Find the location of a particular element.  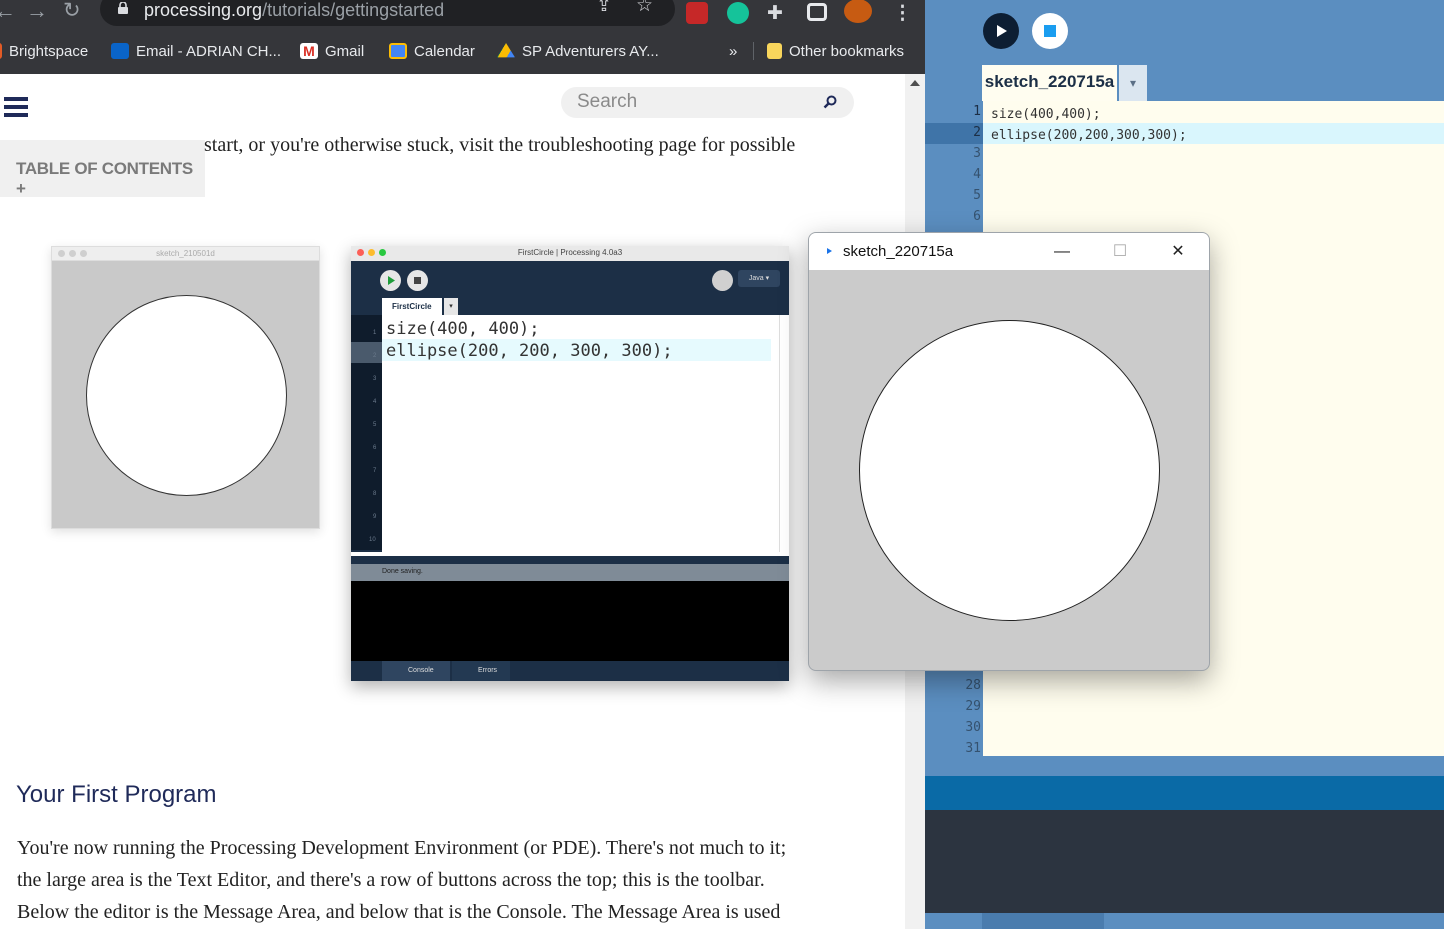

brightspace-icon is located at coordinates (1, 51).